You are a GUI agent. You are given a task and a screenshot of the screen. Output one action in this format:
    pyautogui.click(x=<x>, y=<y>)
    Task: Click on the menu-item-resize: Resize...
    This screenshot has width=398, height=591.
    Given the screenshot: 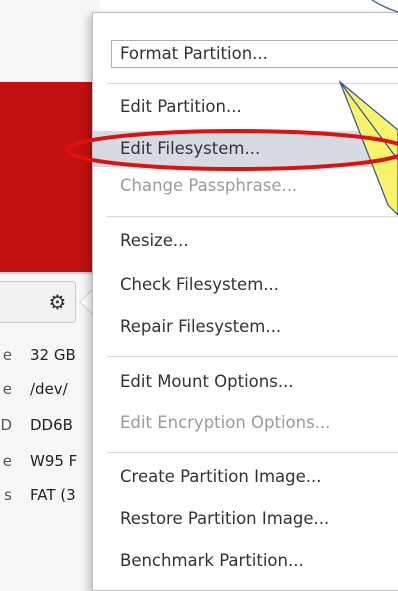 What is the action you would take?
    pyautogui.click(x=245, y=241)
    